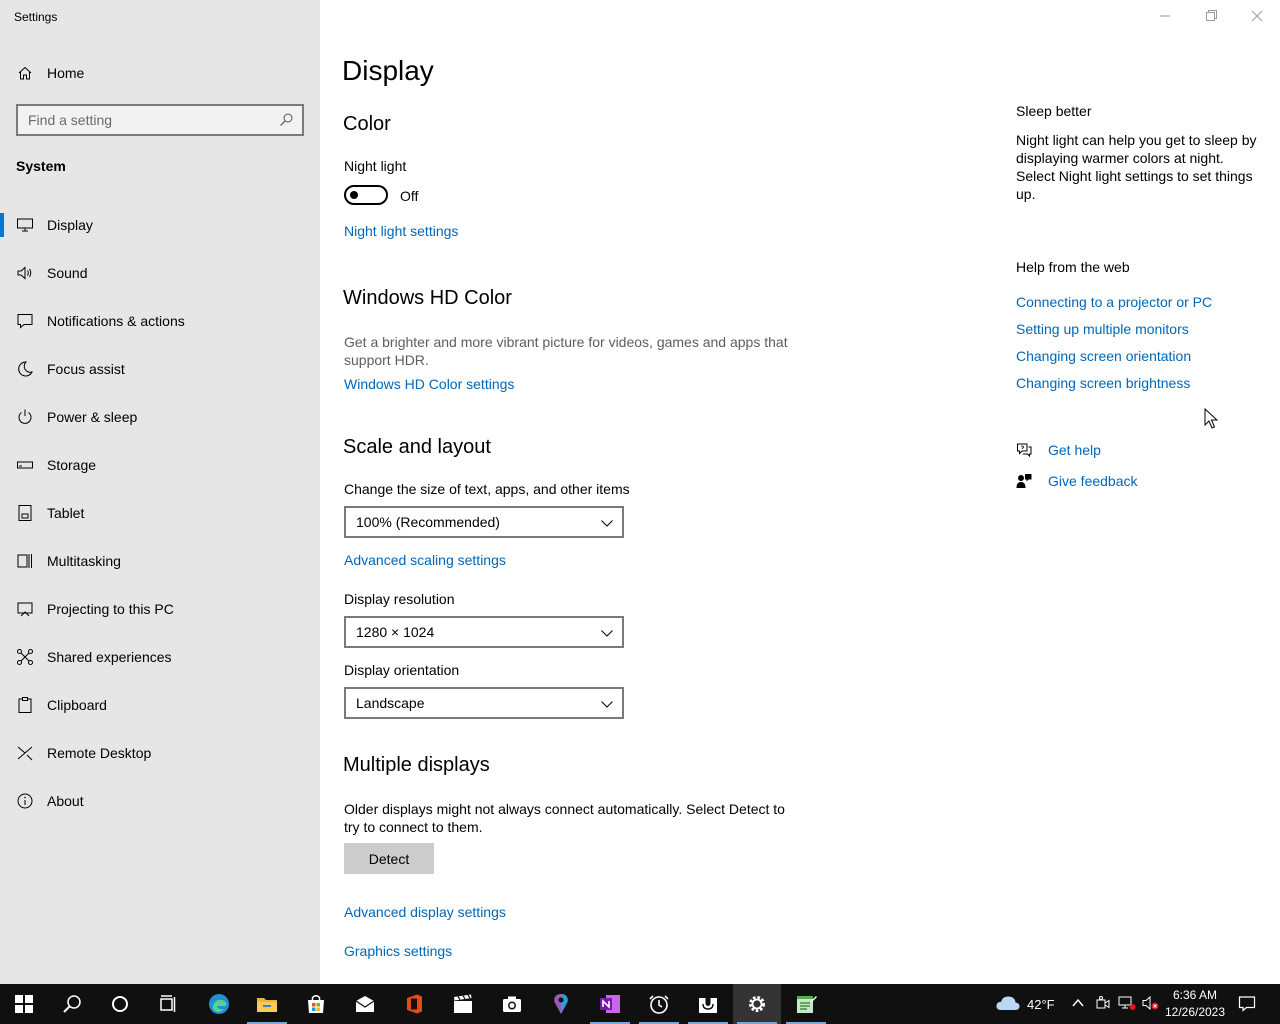  Describe the element at coordinates (86, 369) in the screenshot. I see `sidebar-item-label: Focus assist` at that location.